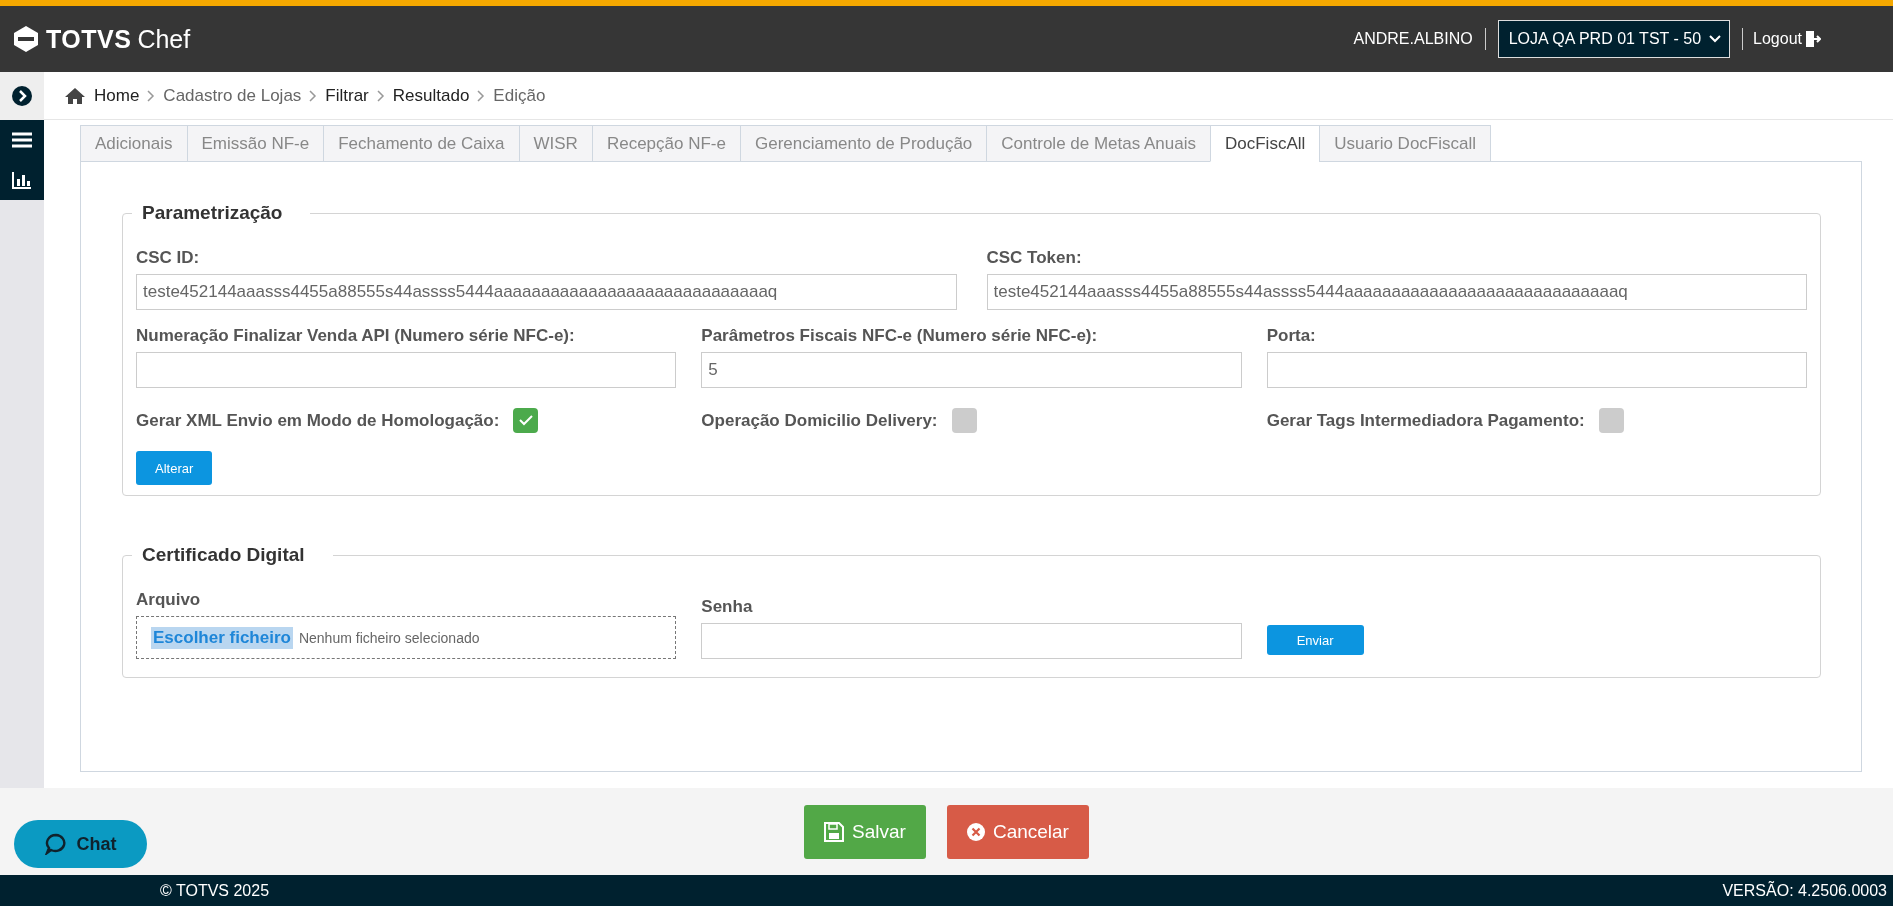 The width and height of the screenshot is (1893, 906). I want to click on user-name: ANDRE.ALBINO, so click(1419, 39).